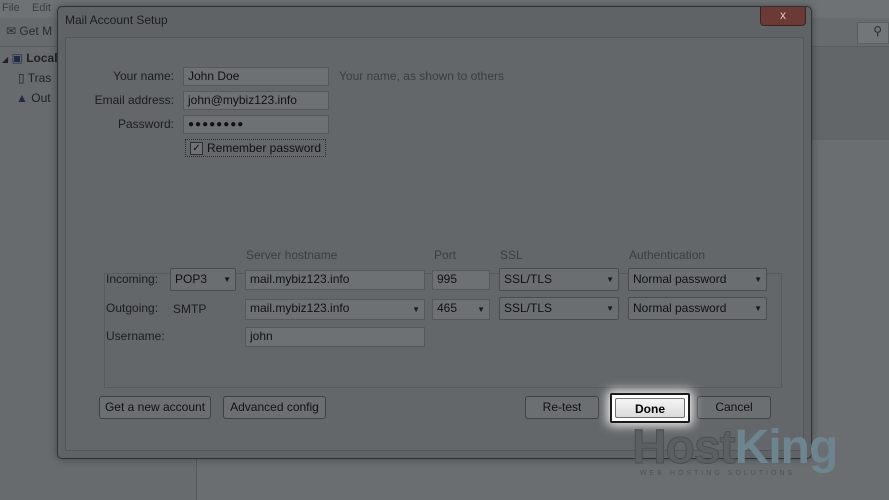 This screenshot has width=889, height=500. What do you see at coordinates (461, 309) in the screenshot?
I see `outgoing-port-combo: 465 ▼` at bounding box center [461, 309].